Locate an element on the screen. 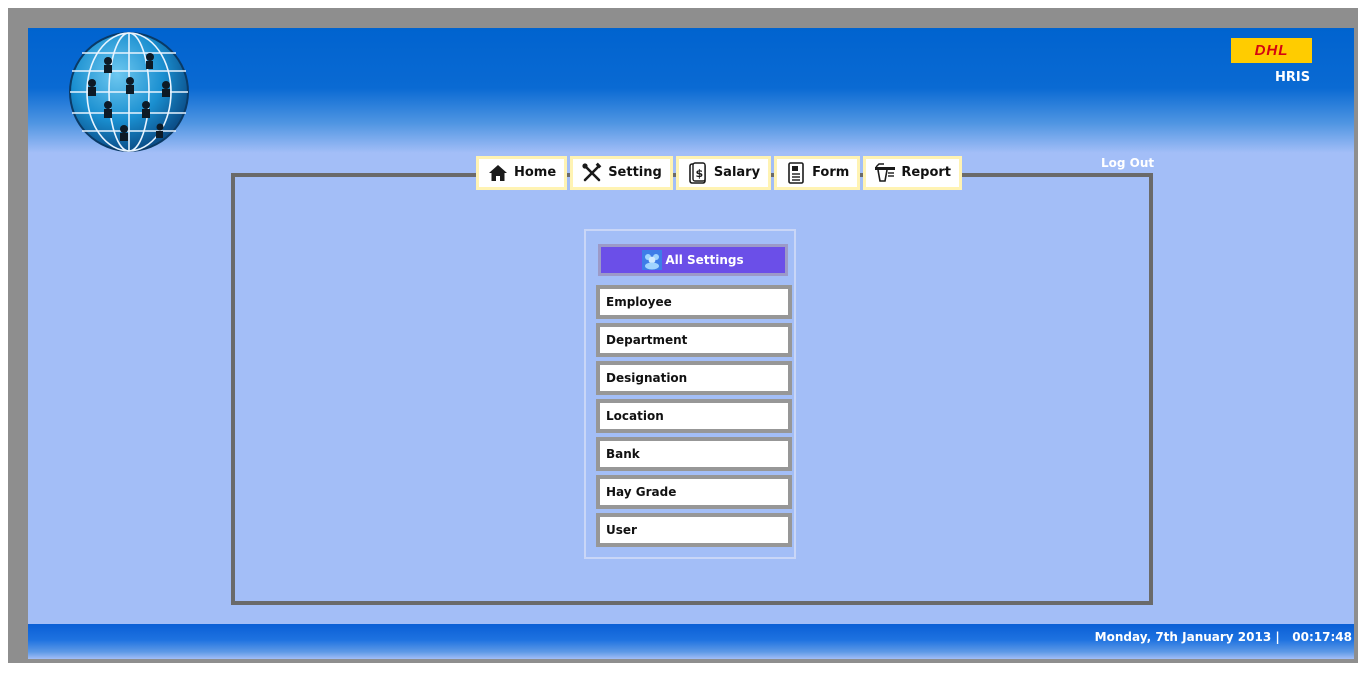 The image size is (1366, 677). logout-link: Log Out is located at coordinates (1127, 163).